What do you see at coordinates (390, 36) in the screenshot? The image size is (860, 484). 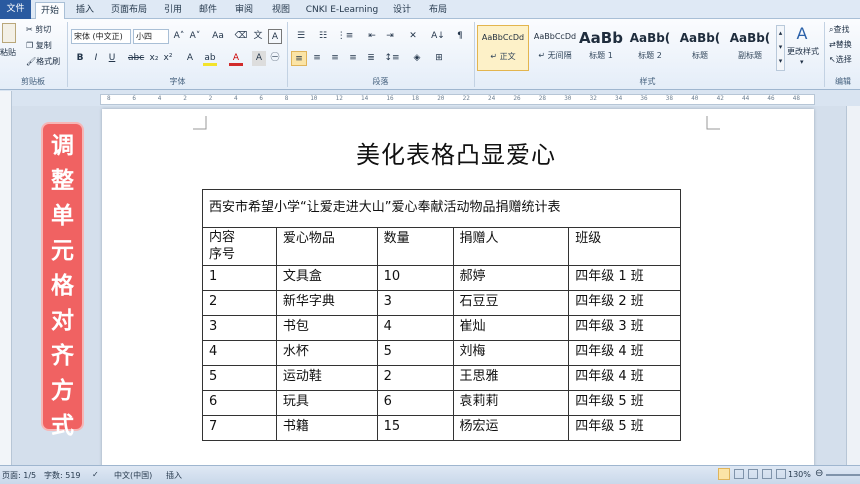 I see `increase-indent-icon: ⇥` at bounding box center [390, 36].